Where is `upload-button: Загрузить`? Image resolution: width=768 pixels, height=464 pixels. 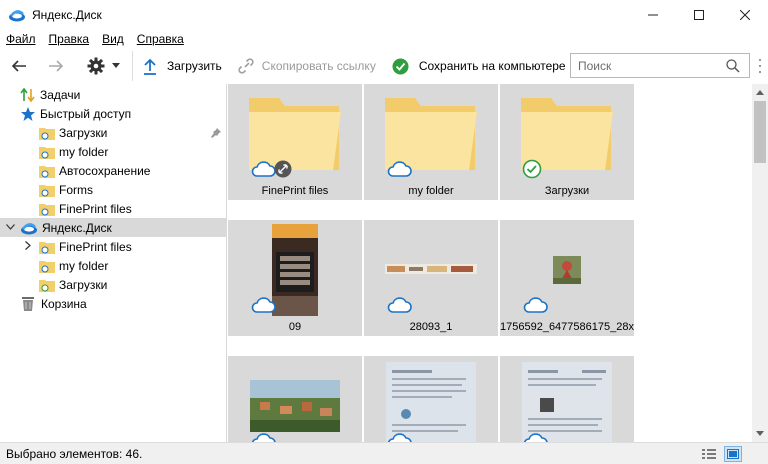
upload-button: Загрузить is located at coordinates (182, 66).